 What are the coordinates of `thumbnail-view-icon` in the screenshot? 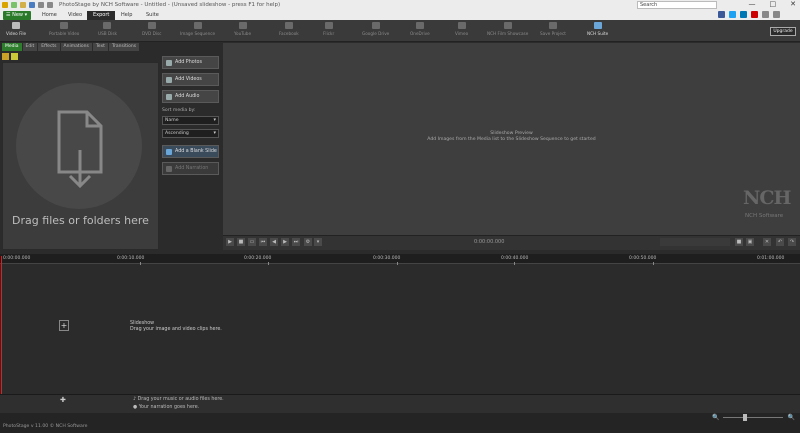 It's located at (14, 56).